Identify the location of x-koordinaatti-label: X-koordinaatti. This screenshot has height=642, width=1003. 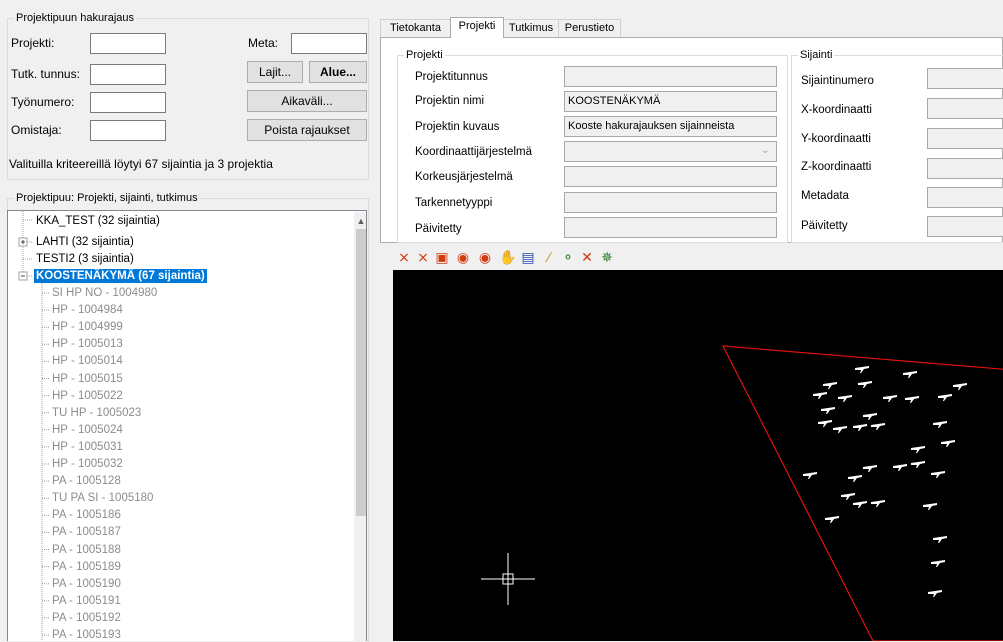
(836, 110).